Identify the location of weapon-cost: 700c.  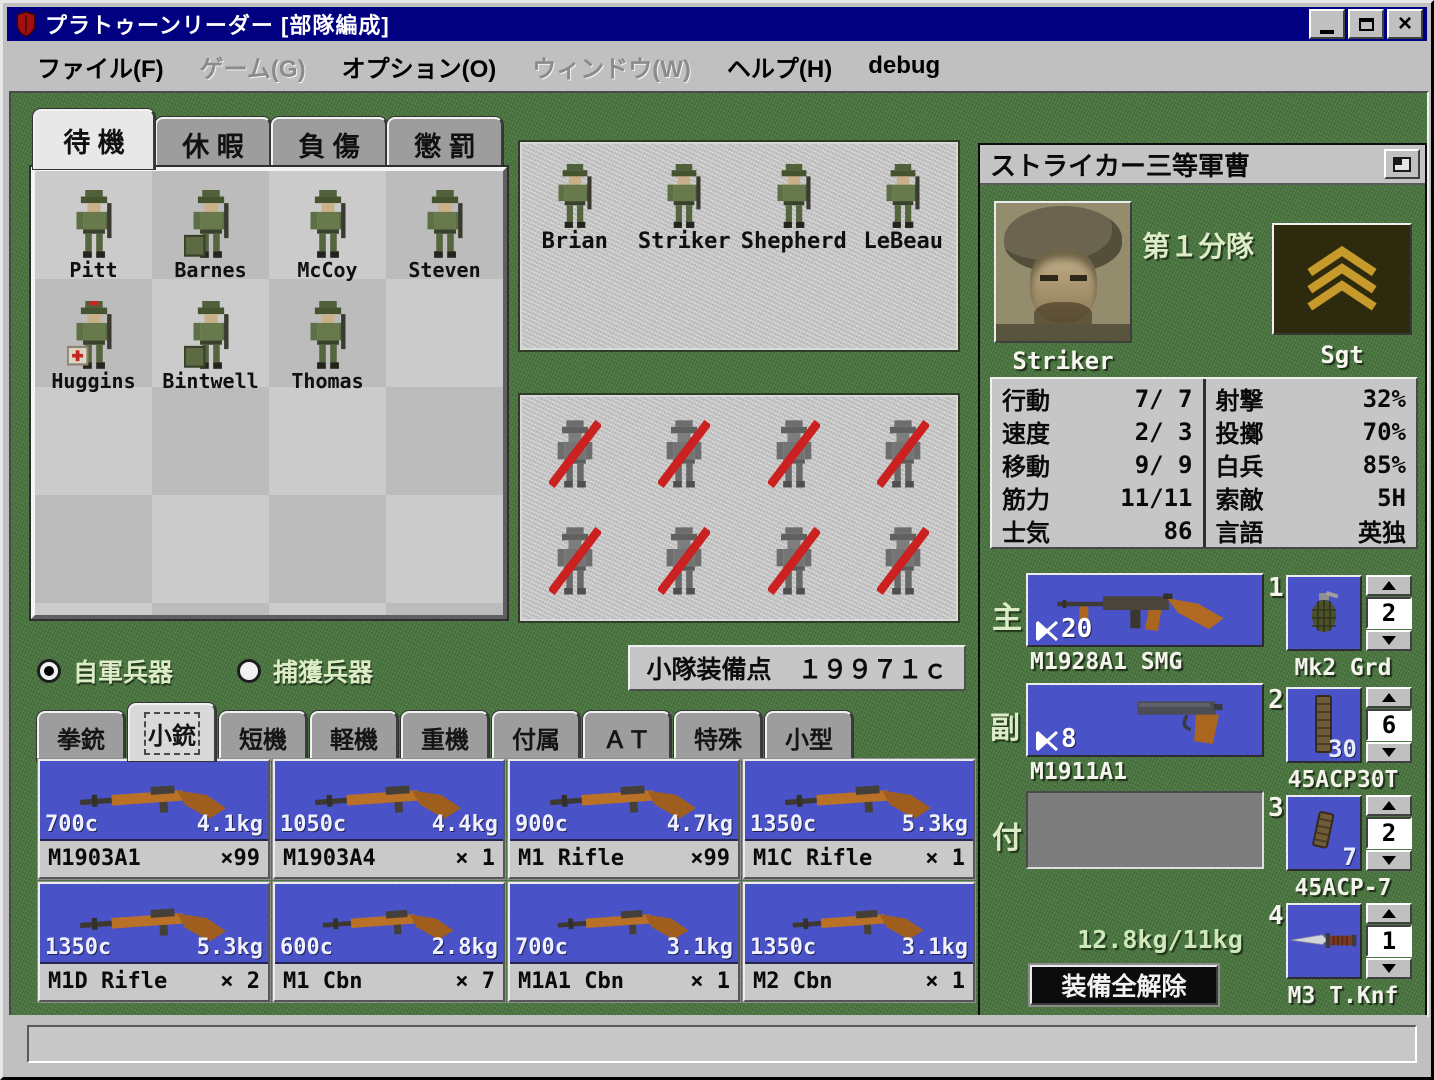
(541, 947).